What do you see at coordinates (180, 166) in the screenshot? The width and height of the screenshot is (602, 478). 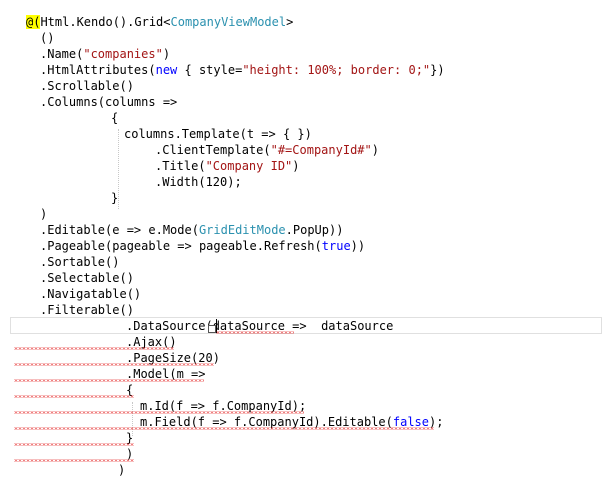 I see `code-token: .Title(` at bounding box center [180, 166].